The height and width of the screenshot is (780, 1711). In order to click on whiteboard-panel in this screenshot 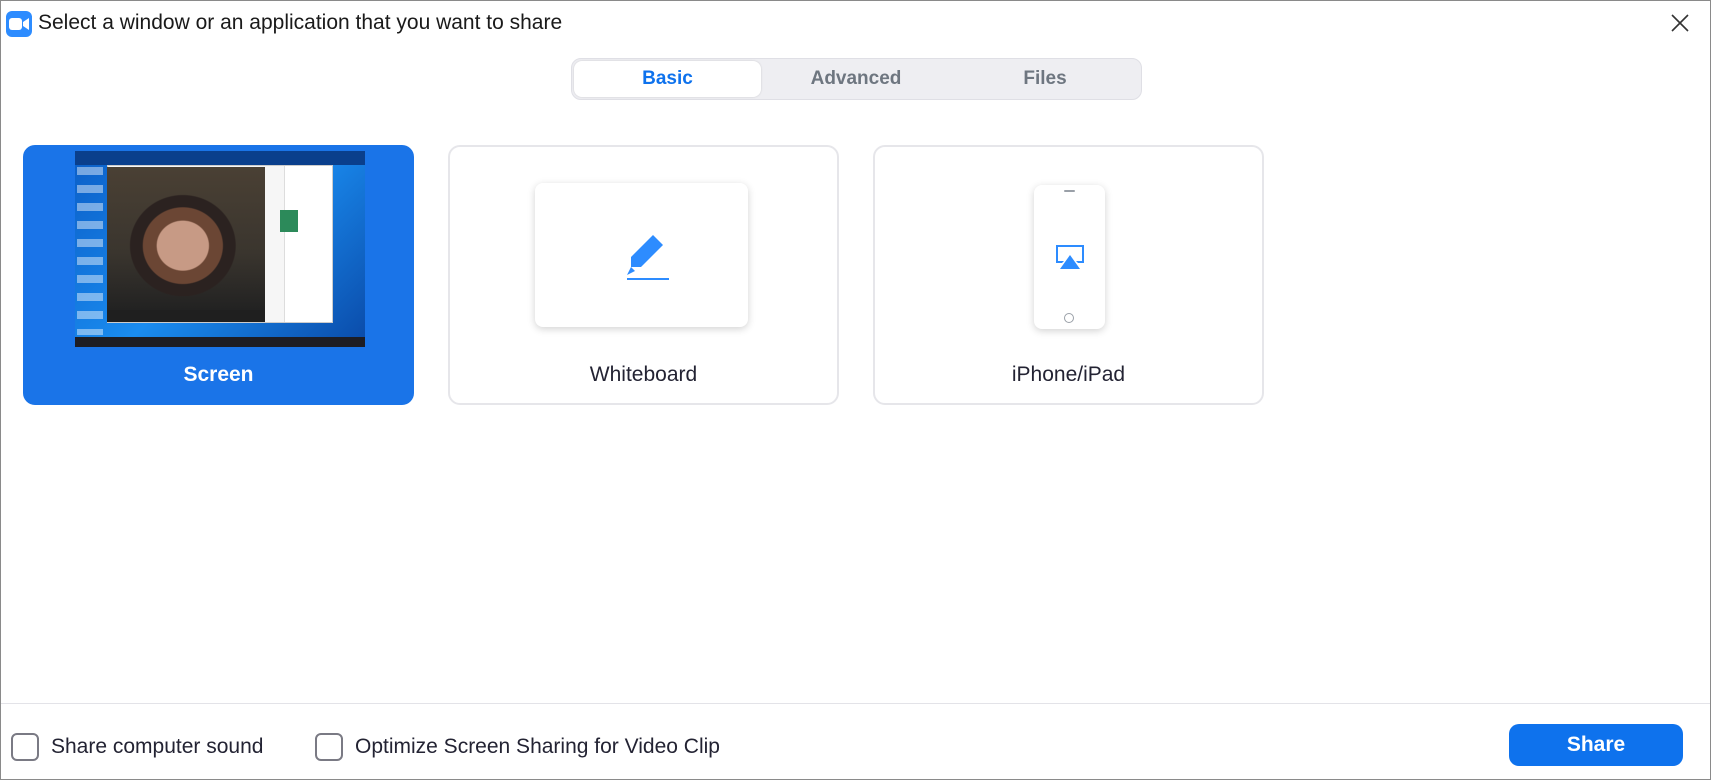, I will do `click(641, 255)`.